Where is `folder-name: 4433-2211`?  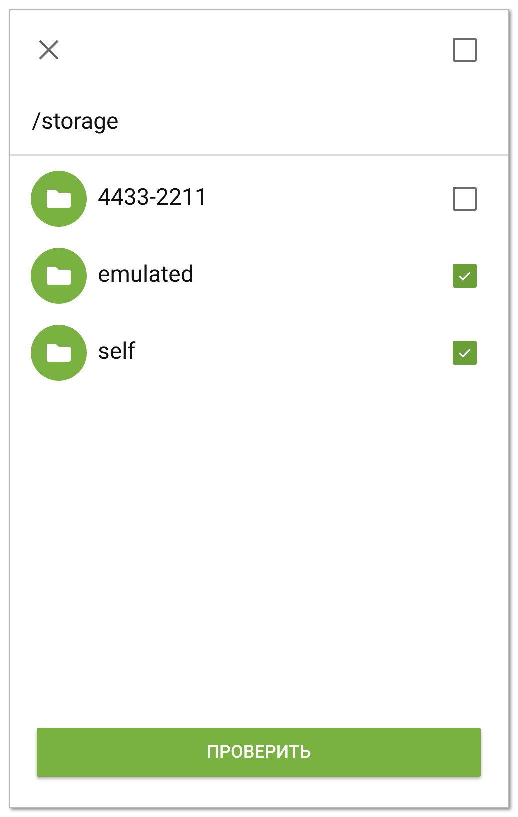 folder-name: 4433-2211 is located at coordinates (275, 198).